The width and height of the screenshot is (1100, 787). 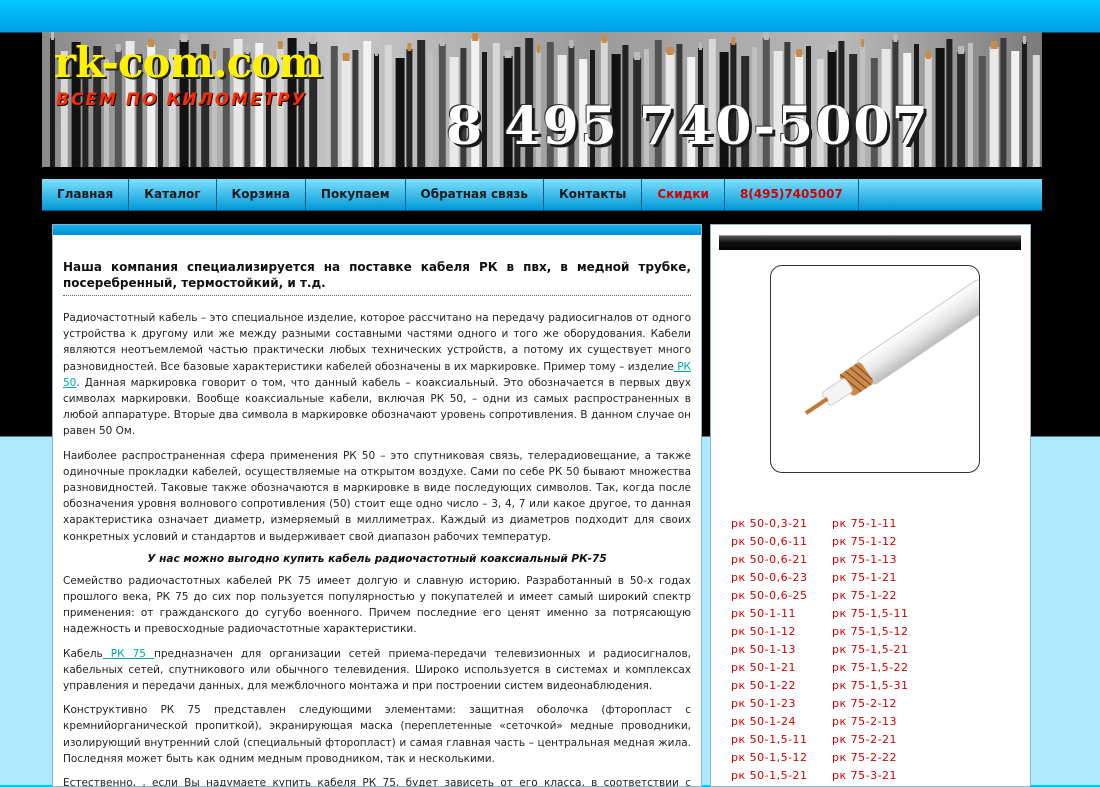 What do you see at coordinates (781, 632) in the screenshot?
I see `product-link: рк 50-1-12` at bounding box center [781, 632].